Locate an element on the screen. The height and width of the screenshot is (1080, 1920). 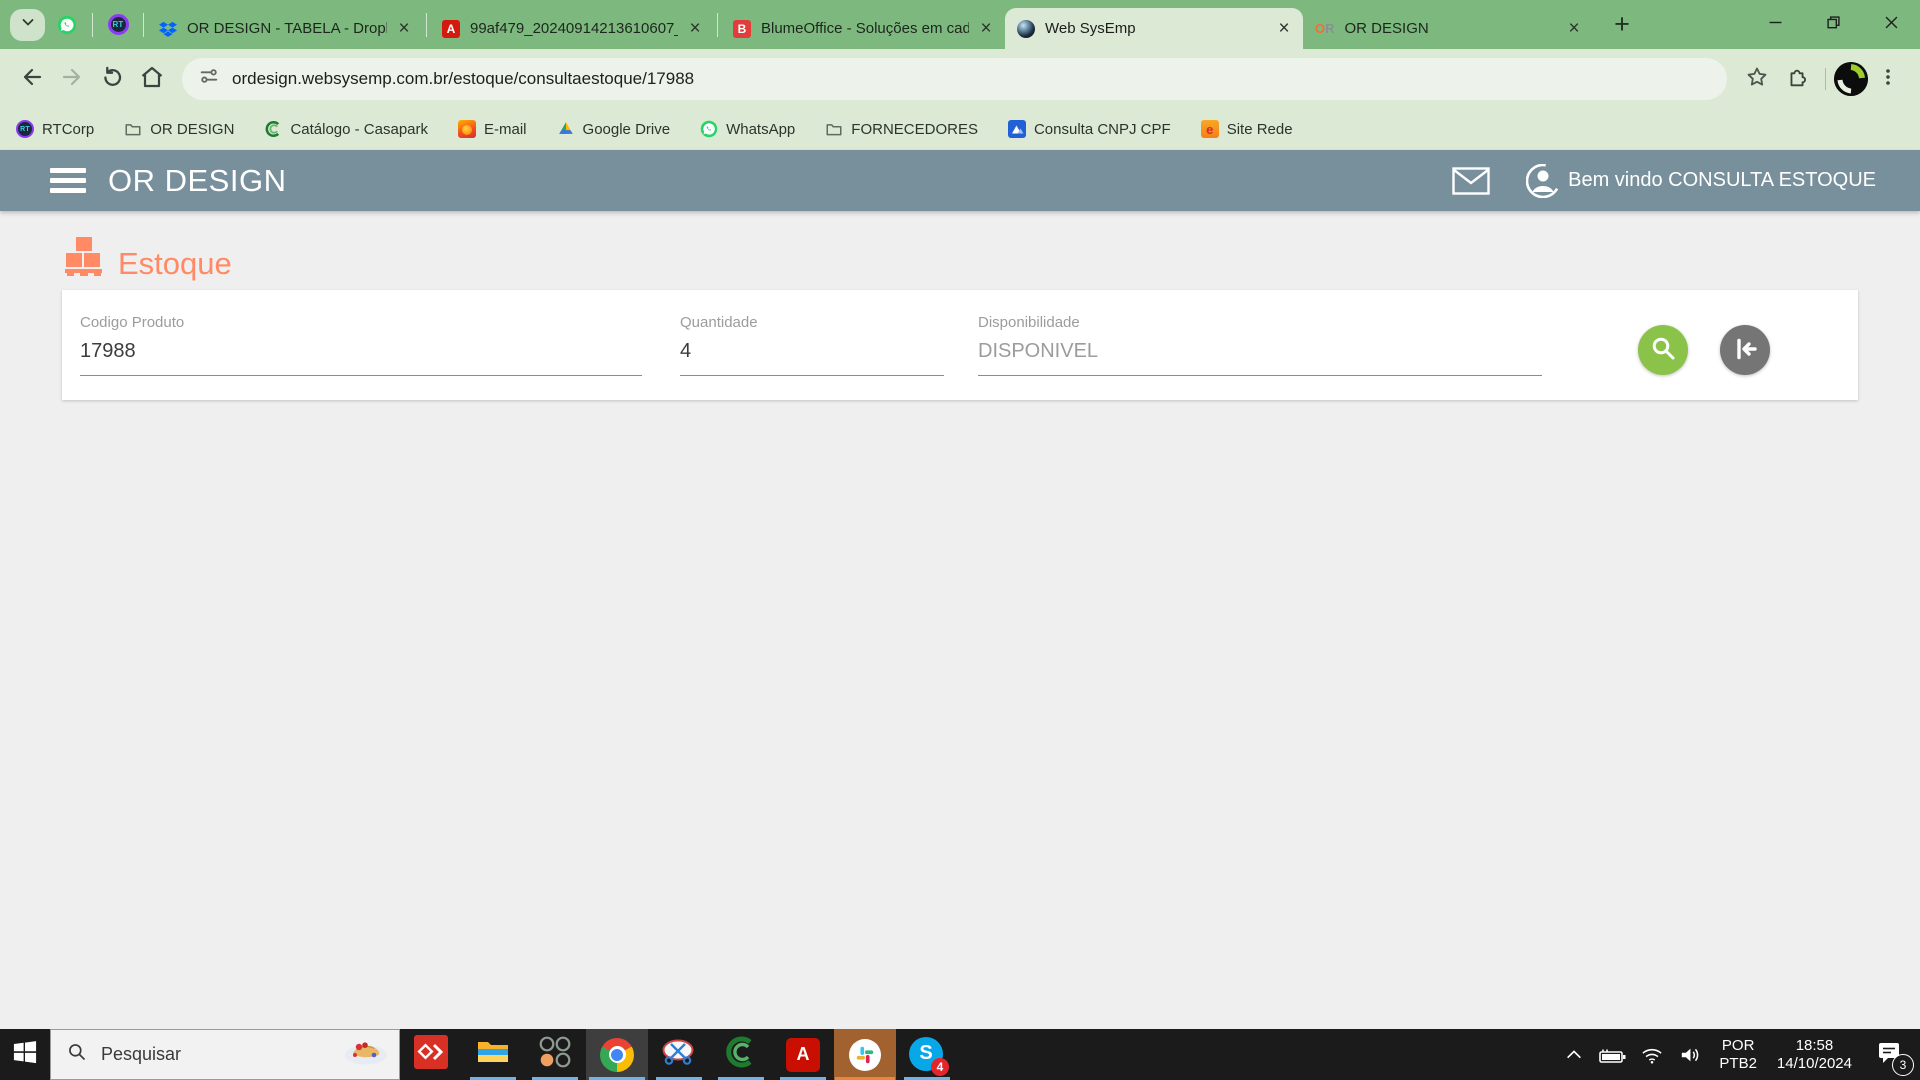
minimize-icon is located at coordinates (1775, 25).